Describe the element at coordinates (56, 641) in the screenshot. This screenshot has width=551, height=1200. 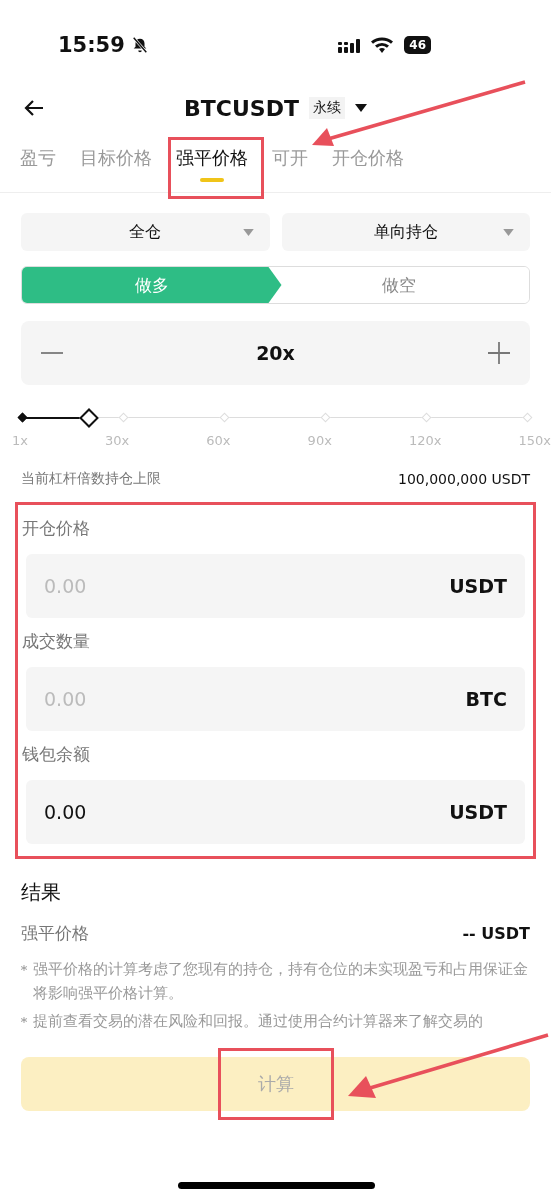
I see `field-label: 成交数量` at that location.